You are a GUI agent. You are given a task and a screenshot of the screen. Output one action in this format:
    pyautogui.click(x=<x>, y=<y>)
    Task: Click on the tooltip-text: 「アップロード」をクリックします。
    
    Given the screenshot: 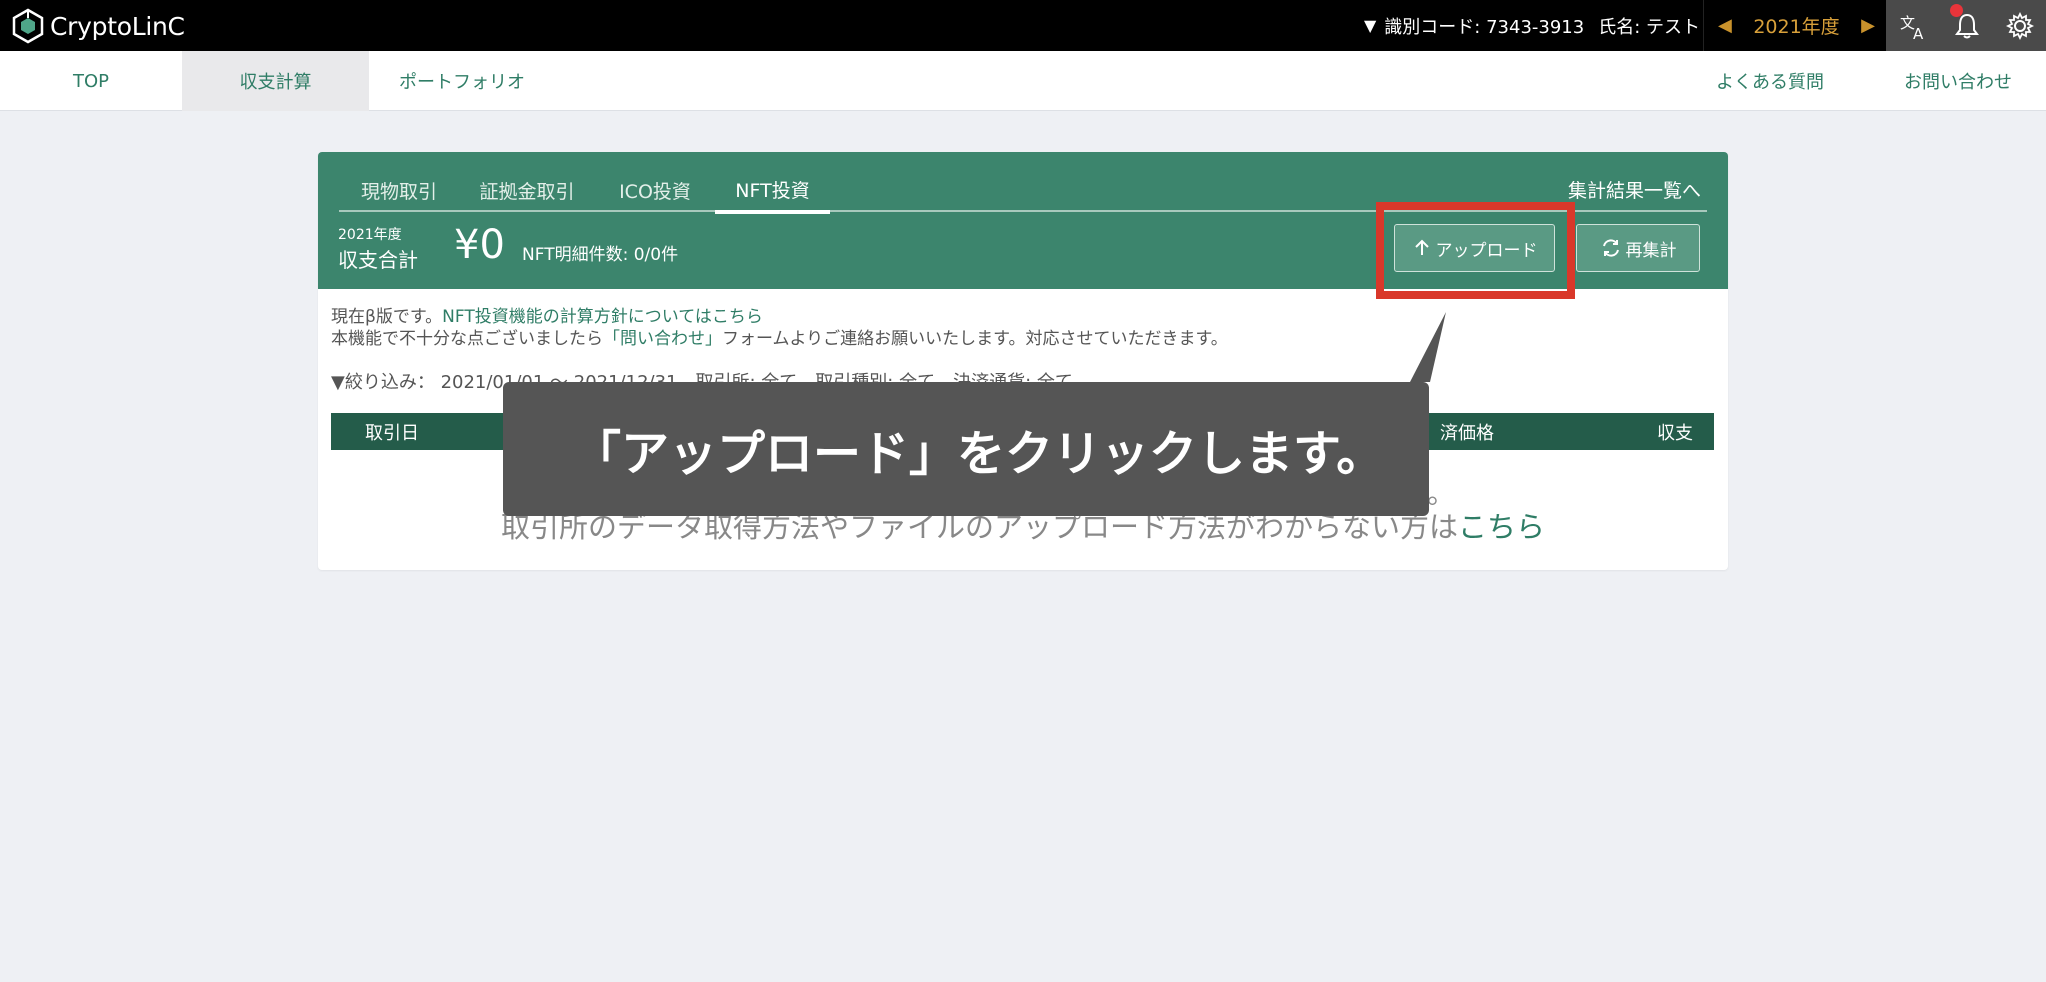 What is the action you would take?
    pyautogui.click(x=979, y=454)
    